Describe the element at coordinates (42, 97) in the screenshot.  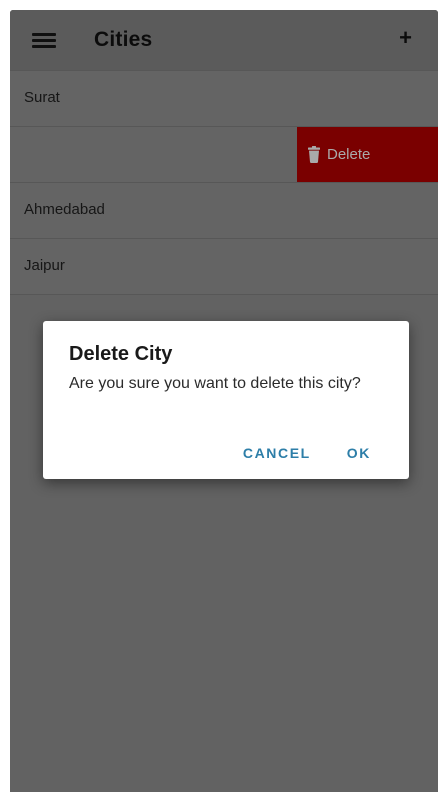
I see `list-item-label: Surat` at that location.